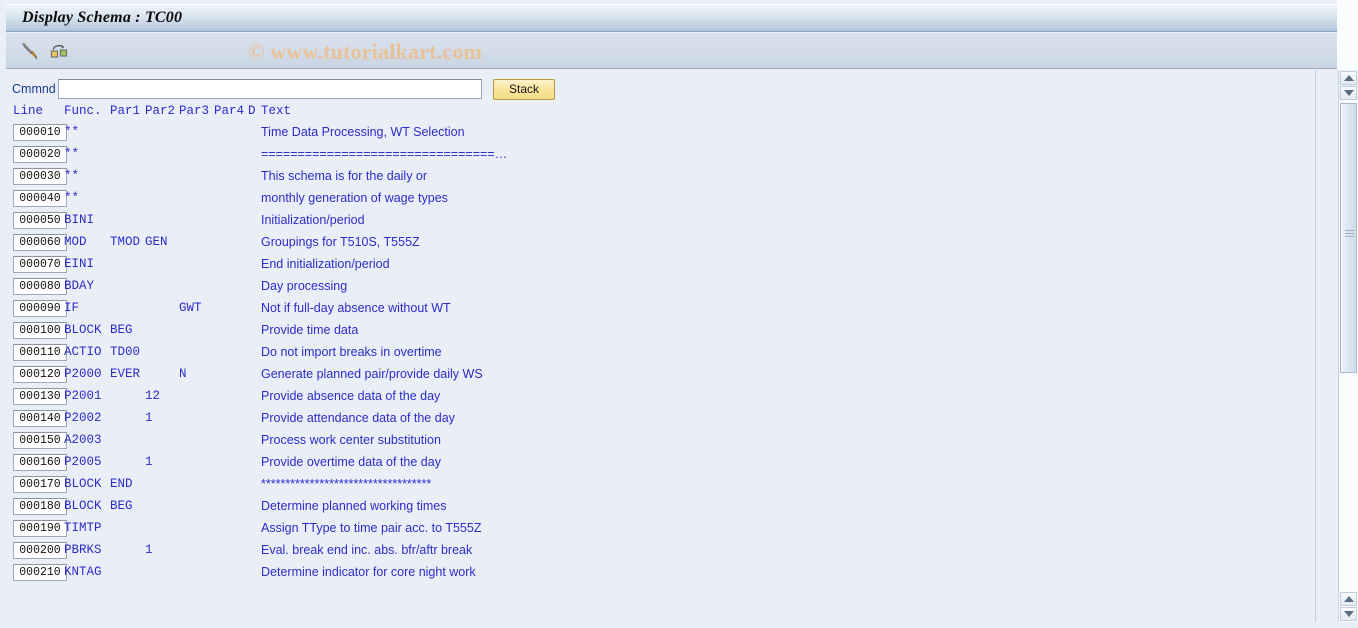  Describe the element at coordinates (351, 440) in the screenshot. I see `cell-text: Process work center substitution` at that location.